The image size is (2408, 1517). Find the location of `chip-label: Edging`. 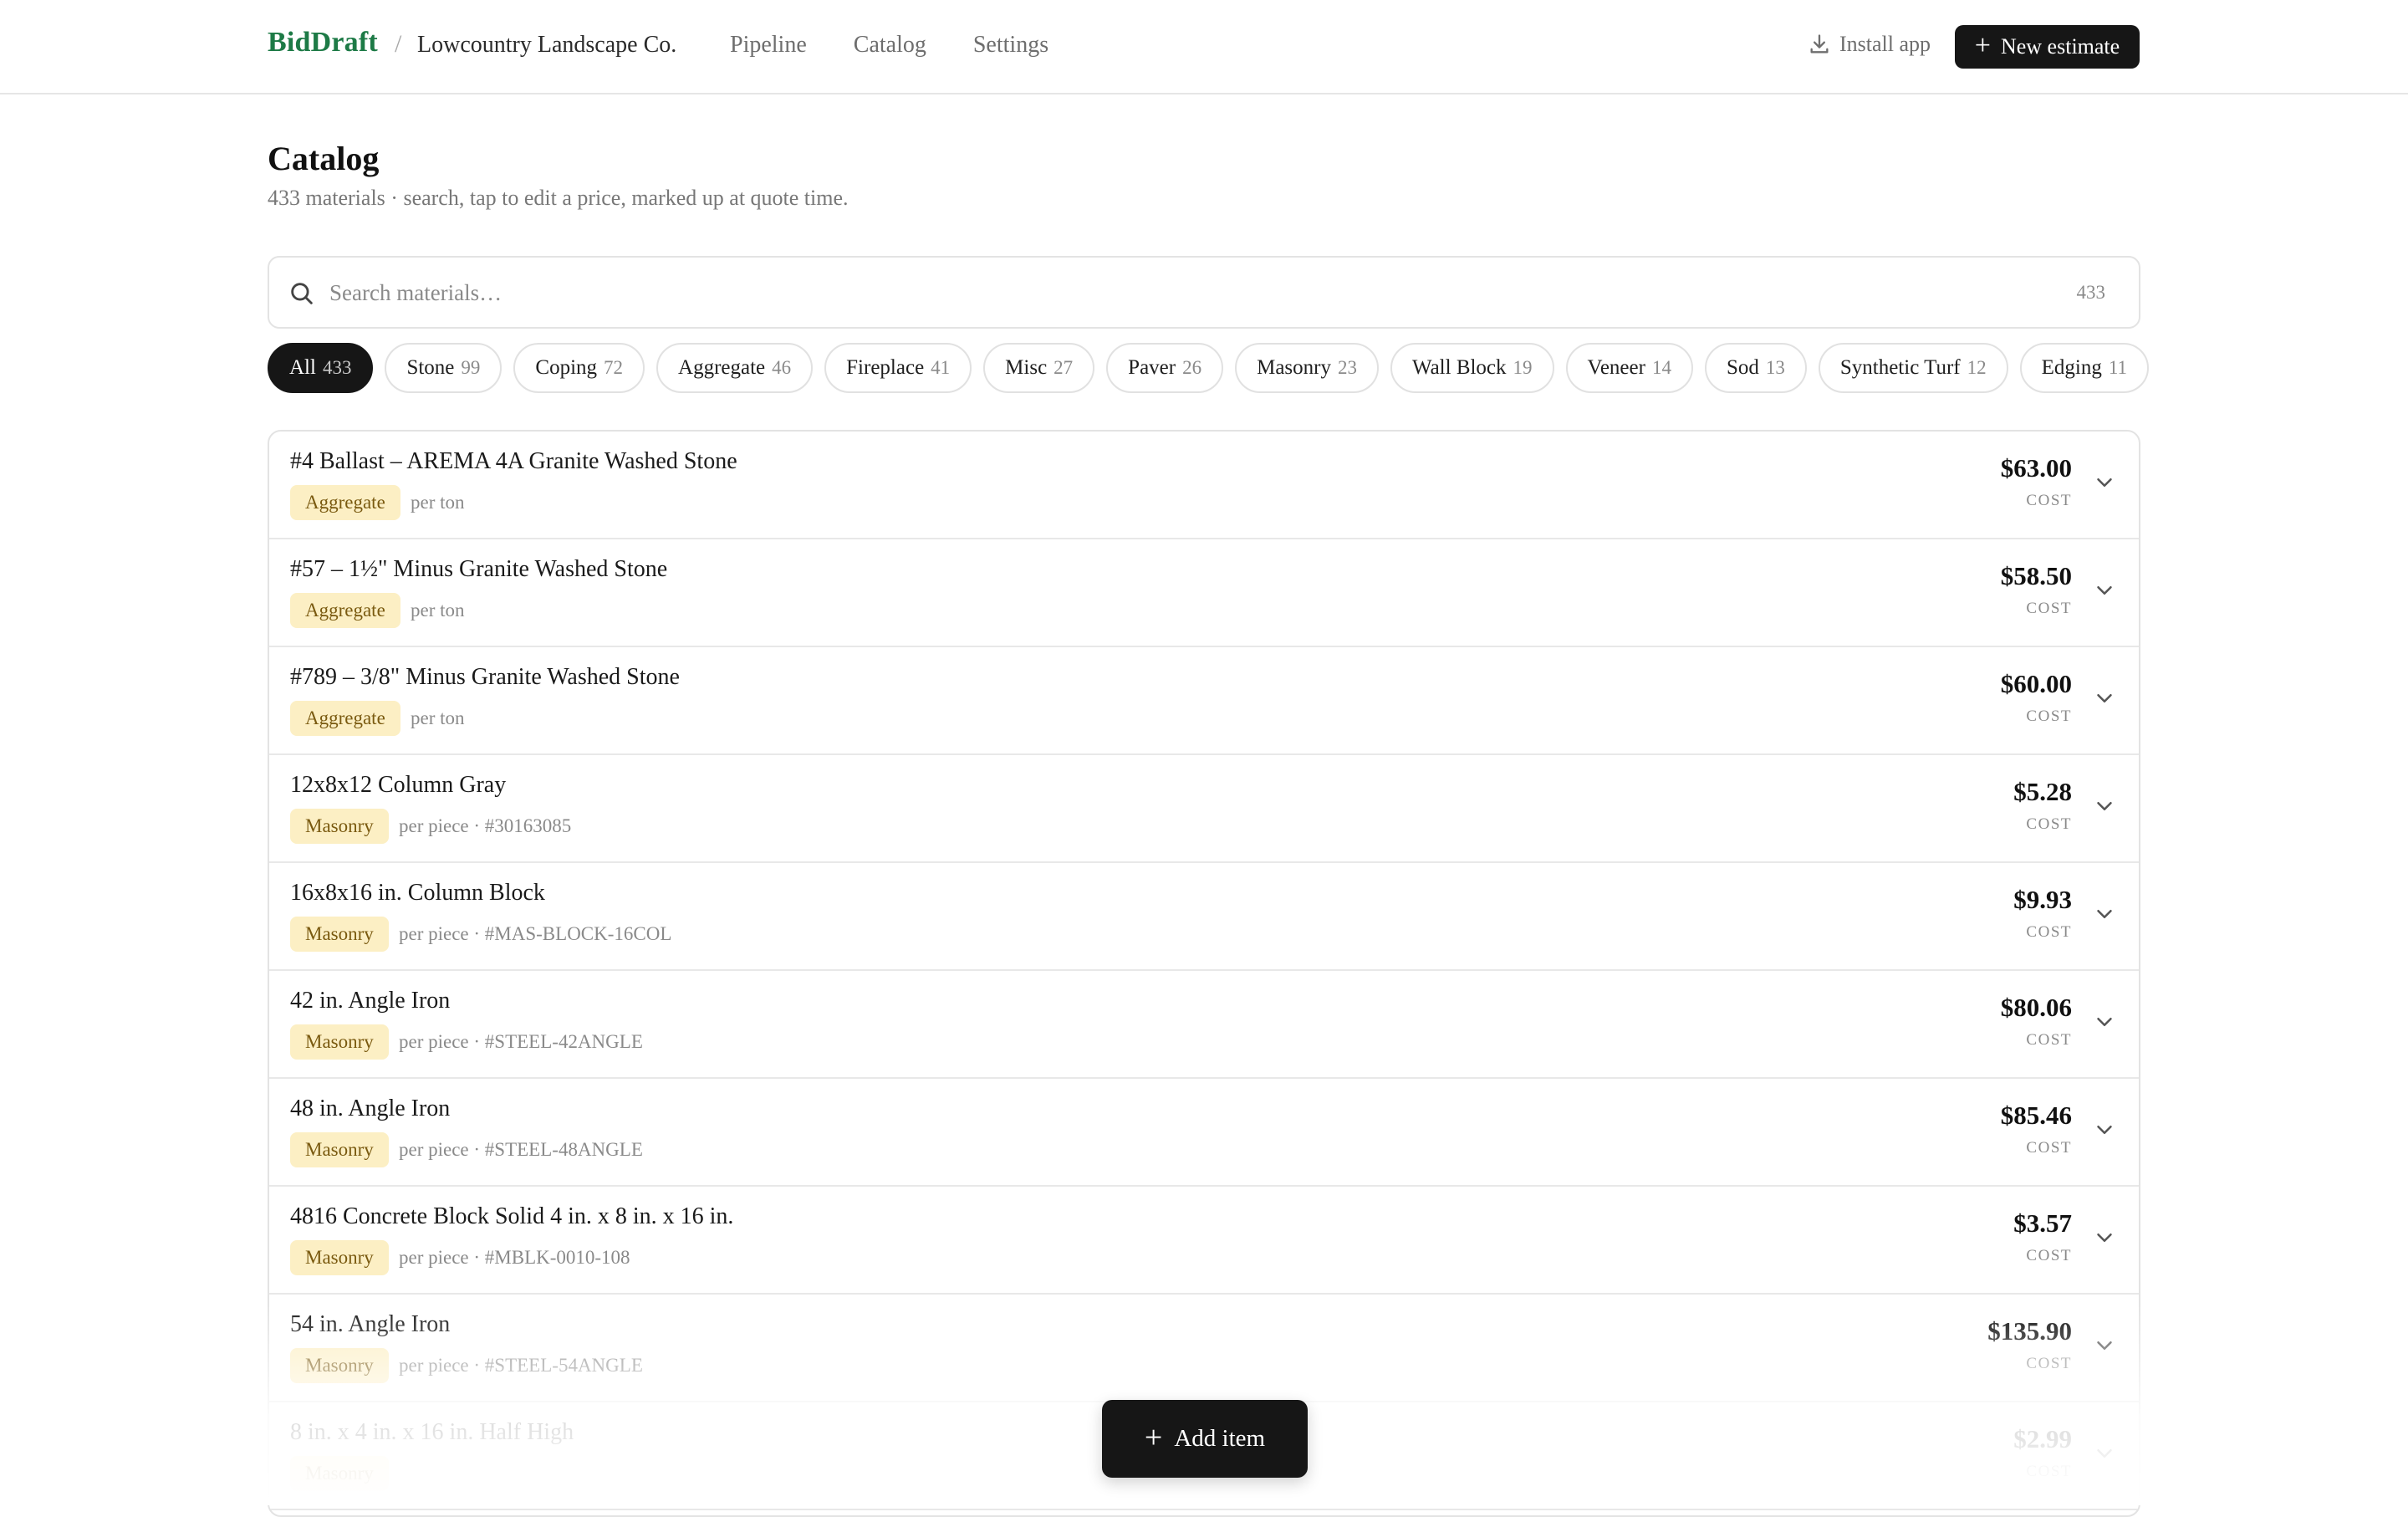

chip-label: Edging is located at coordinates (2071, 367).